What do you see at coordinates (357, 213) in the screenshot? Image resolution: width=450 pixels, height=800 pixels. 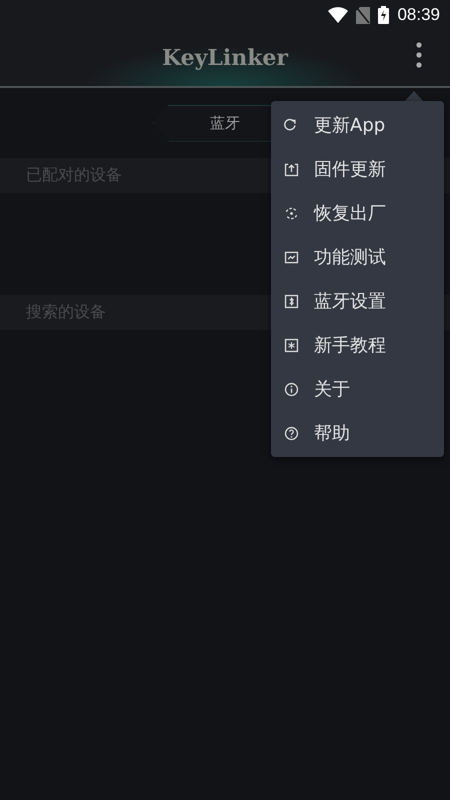 I see `menu-item: 恢复出厂` at bounding box center [357, 213].